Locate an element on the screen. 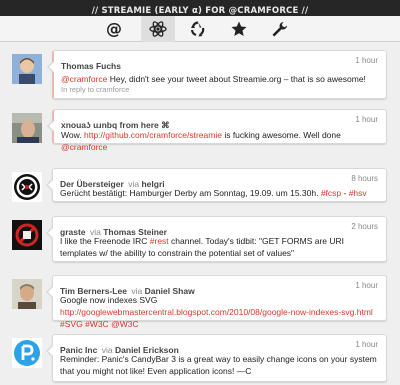  tab-settings is located at coordinates (279, 29).